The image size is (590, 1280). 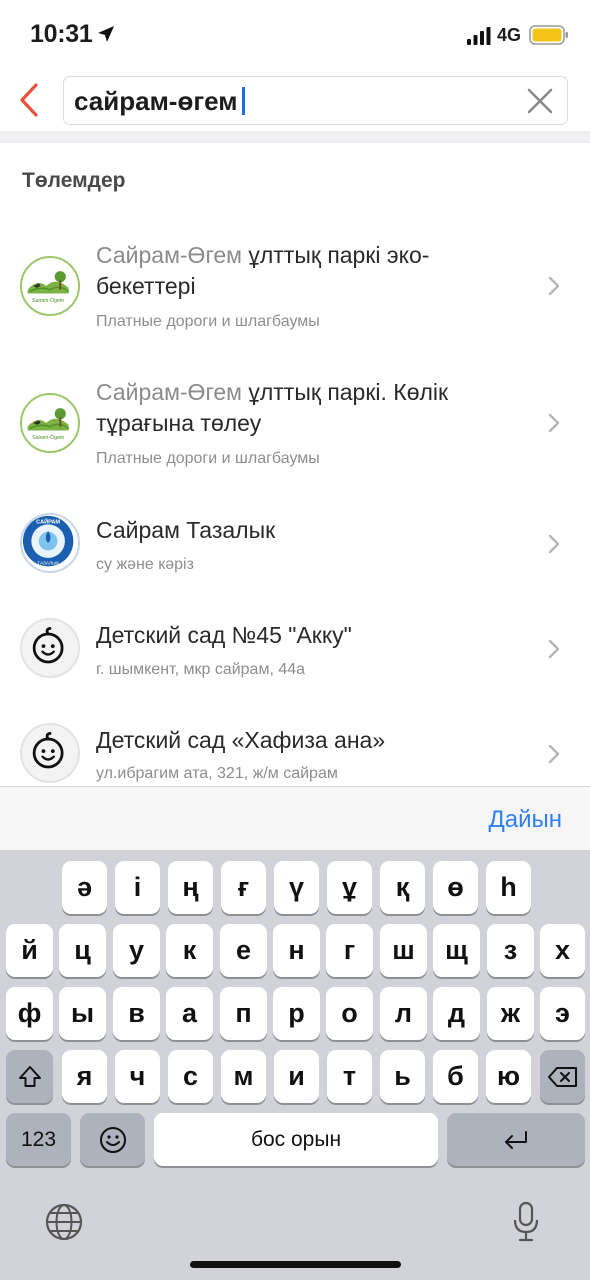 What do you see at coordinates (190, 887) in the screenshot?
I see `key: ң` at bounding box center [190, 887].